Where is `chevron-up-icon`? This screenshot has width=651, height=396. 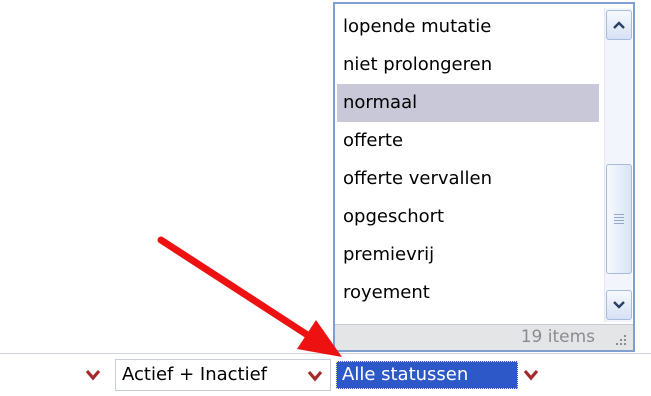 chevron-up-icon is located at coordinates (619, 25).